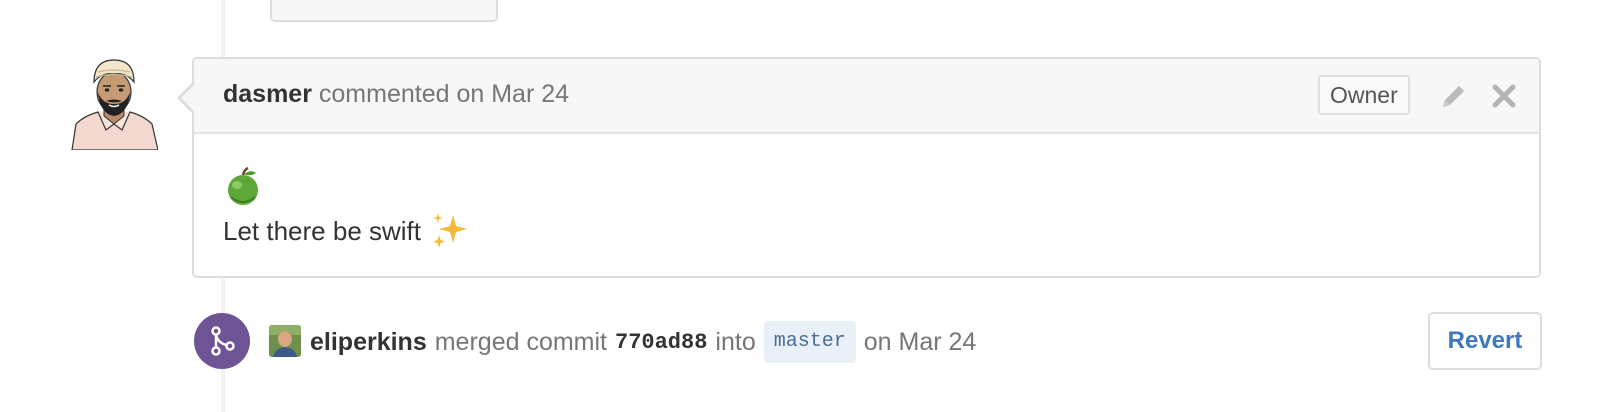 This screenshot has width=1616, height=412. I want to click on comment-arrow-inner, so click(187, 98).